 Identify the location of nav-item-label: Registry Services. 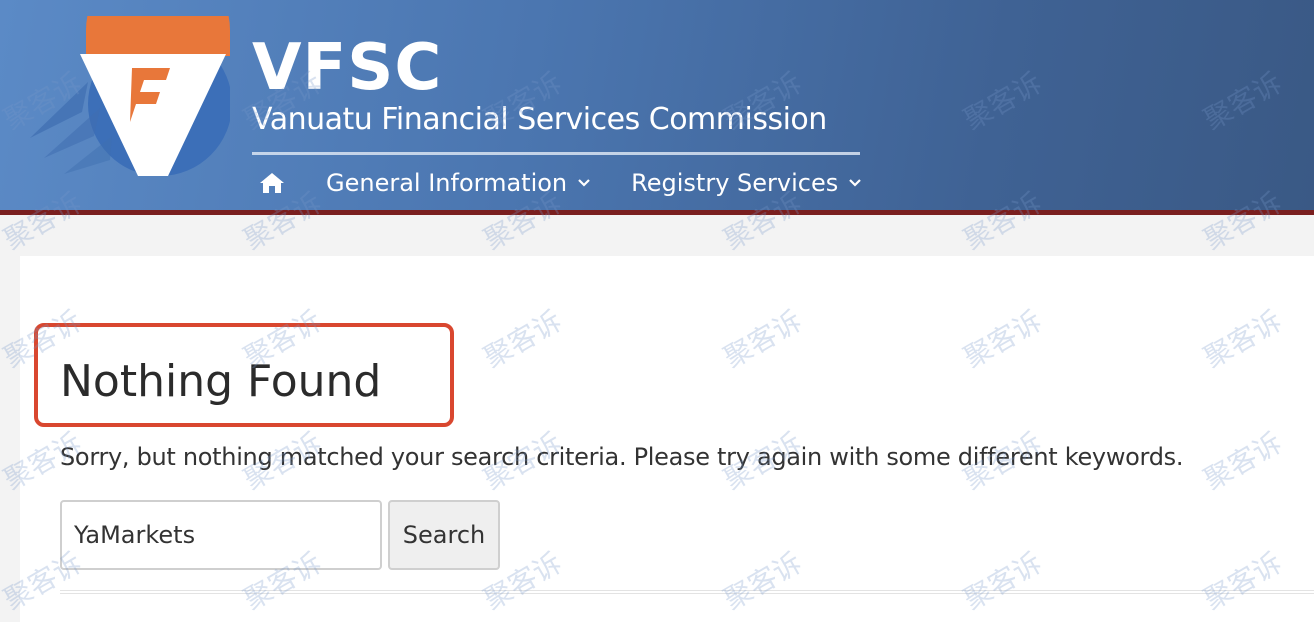
(735, 183).